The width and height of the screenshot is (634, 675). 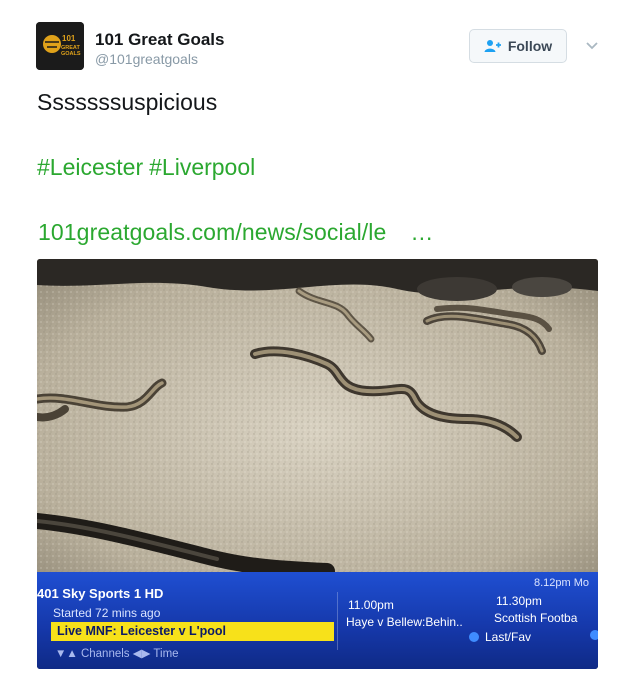 I want to click on hashtags: #Leicester #Liverpool, so click(x=149, y=167).